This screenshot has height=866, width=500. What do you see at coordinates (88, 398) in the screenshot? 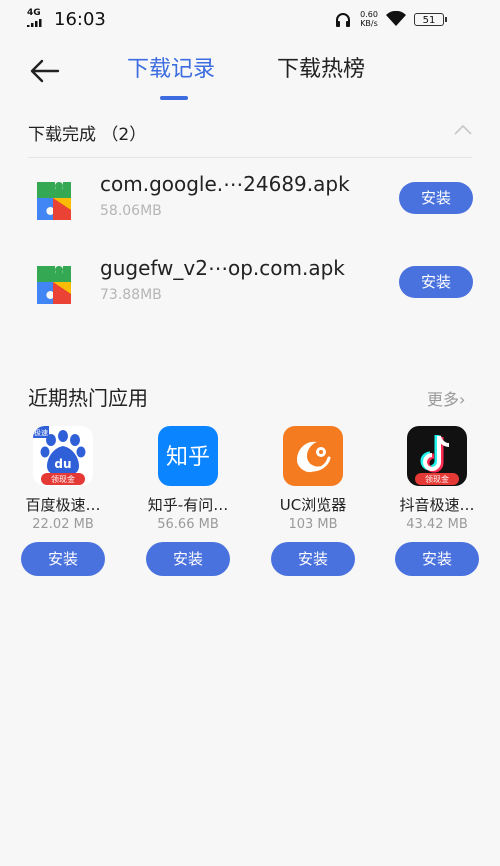
I see `hot-apps-title: 近期热门应用` at bounding box center [88, 398].